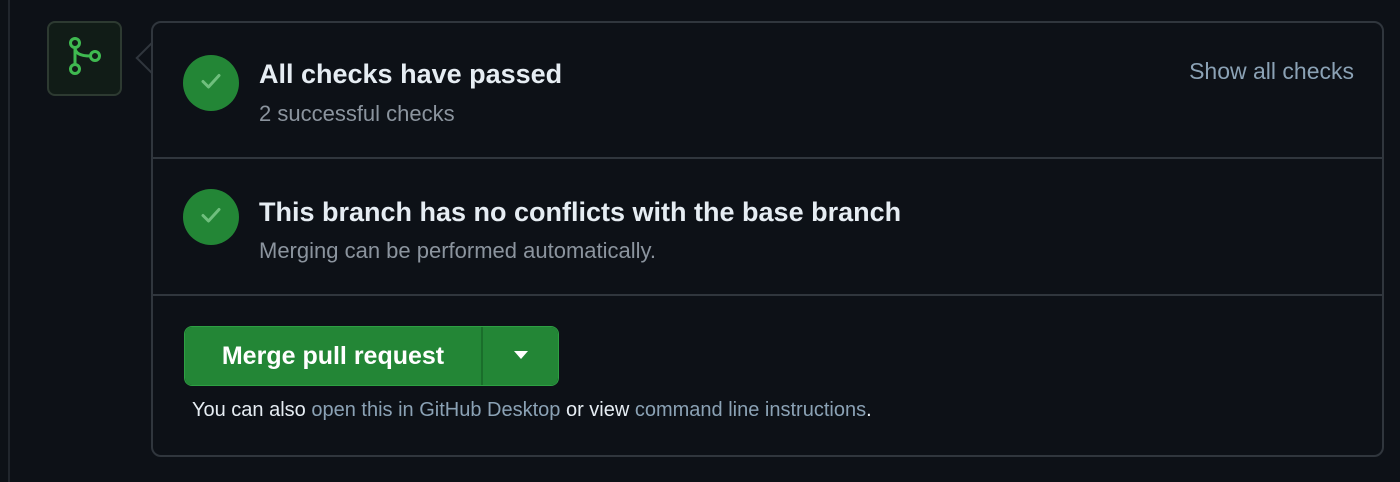 Image resolution: width=1400 pixels, height=482 pixels. Describe the element at coordinates (9, 241) in the screenshot. I see `timeline-line` at that location.